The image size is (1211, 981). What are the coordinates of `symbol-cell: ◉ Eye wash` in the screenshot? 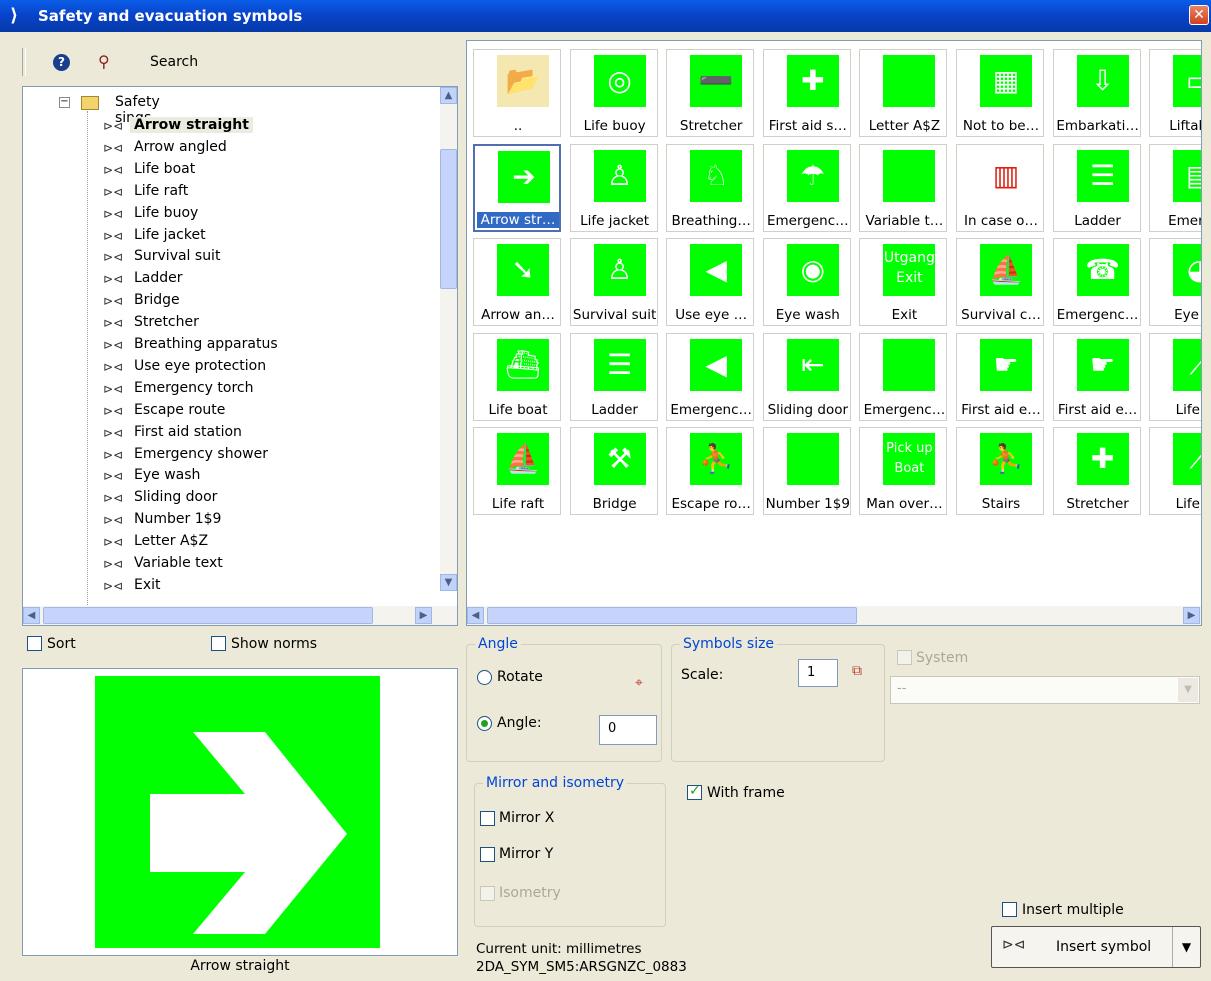 It's located at (807, 282).